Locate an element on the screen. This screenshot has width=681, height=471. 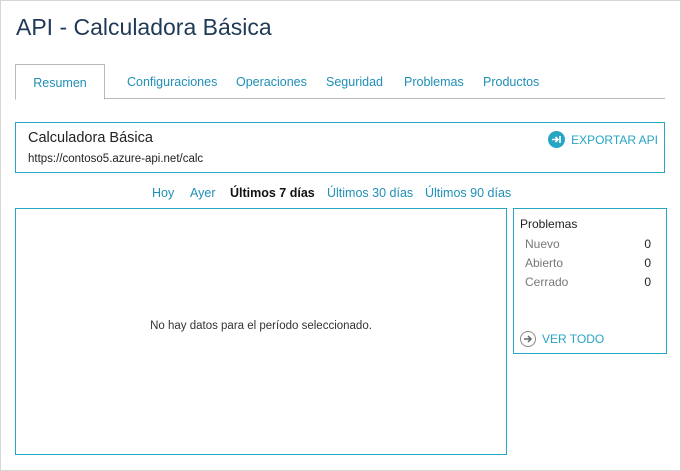
period-hoy: Hoy is located at coordinates (163, 193).